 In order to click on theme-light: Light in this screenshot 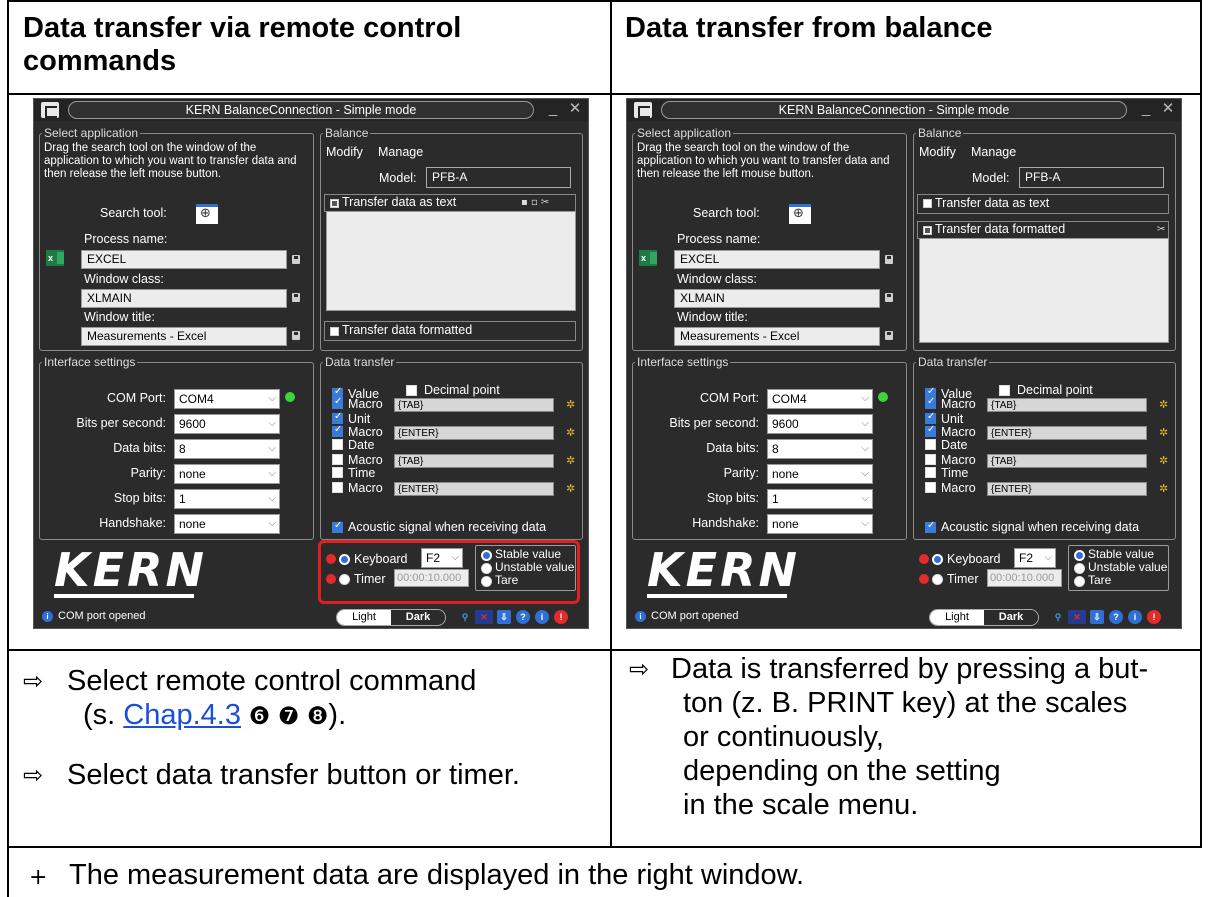, I will do `click(957, 617)`.